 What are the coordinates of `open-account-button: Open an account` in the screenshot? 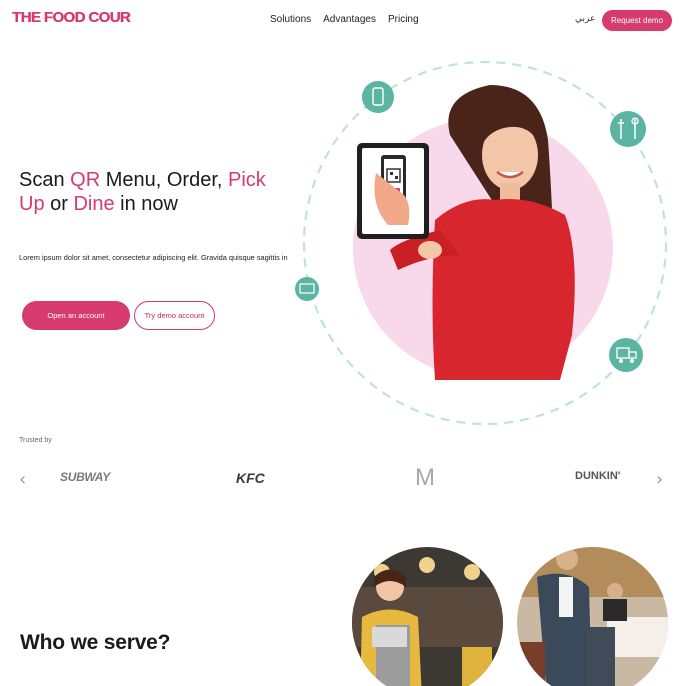 It's located at (76, 315).